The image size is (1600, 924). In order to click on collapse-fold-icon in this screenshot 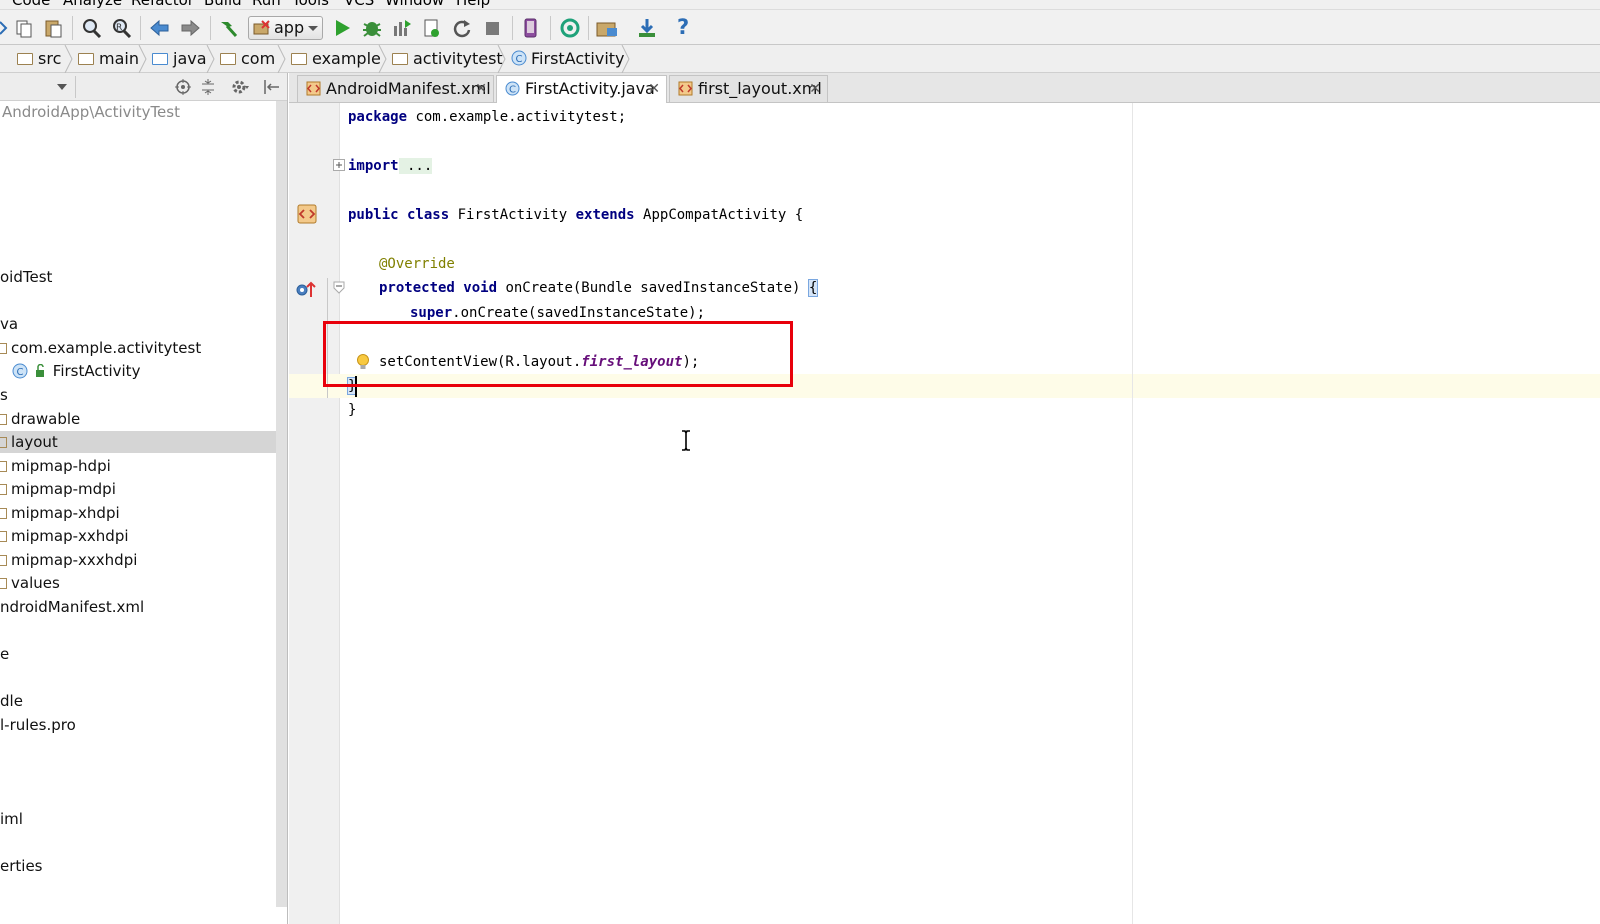, I will do `click(339, 287)`.